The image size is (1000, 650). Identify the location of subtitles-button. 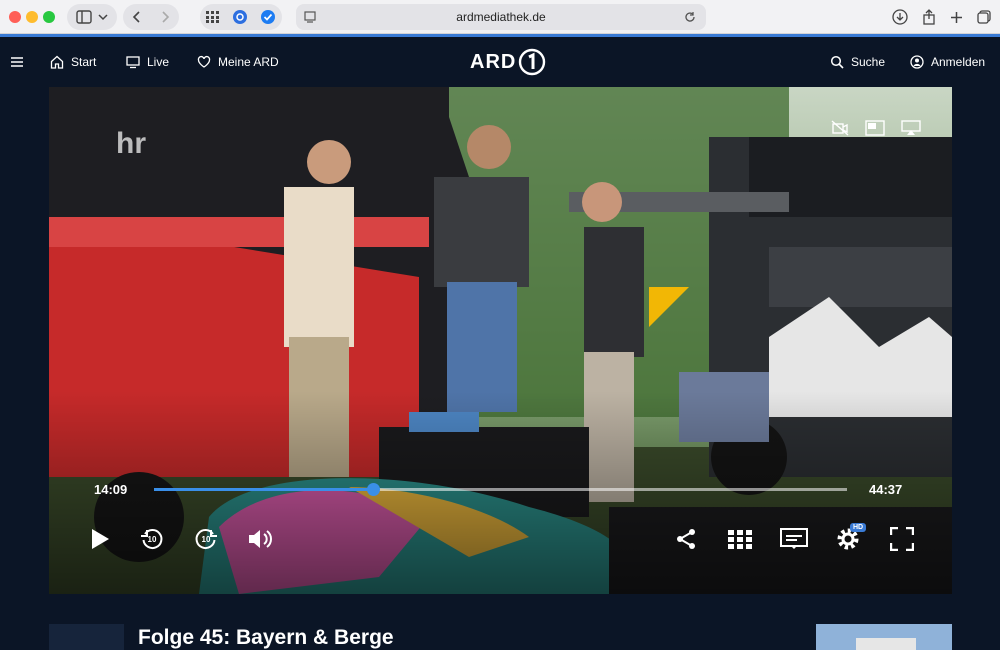
(794, 539).